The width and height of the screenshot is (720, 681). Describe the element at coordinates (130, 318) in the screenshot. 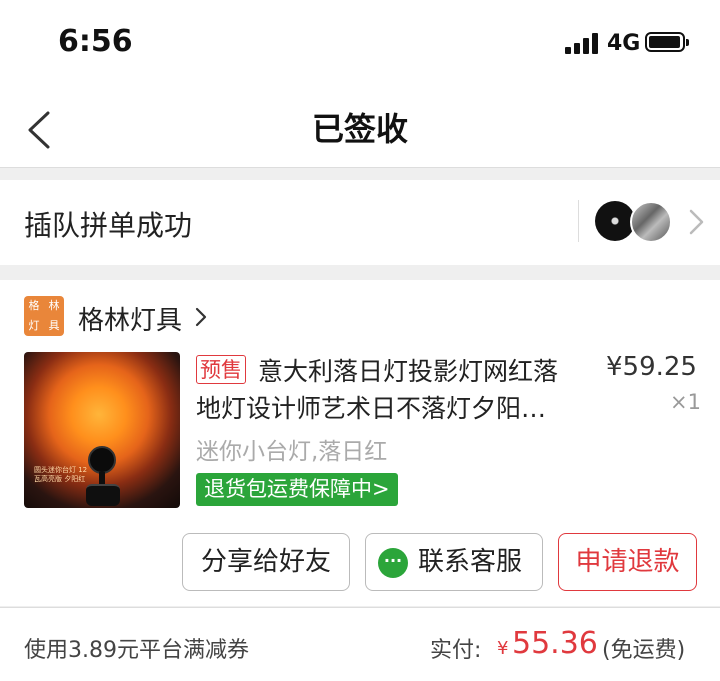

I see `shop-name: 格林灯具` at that location.